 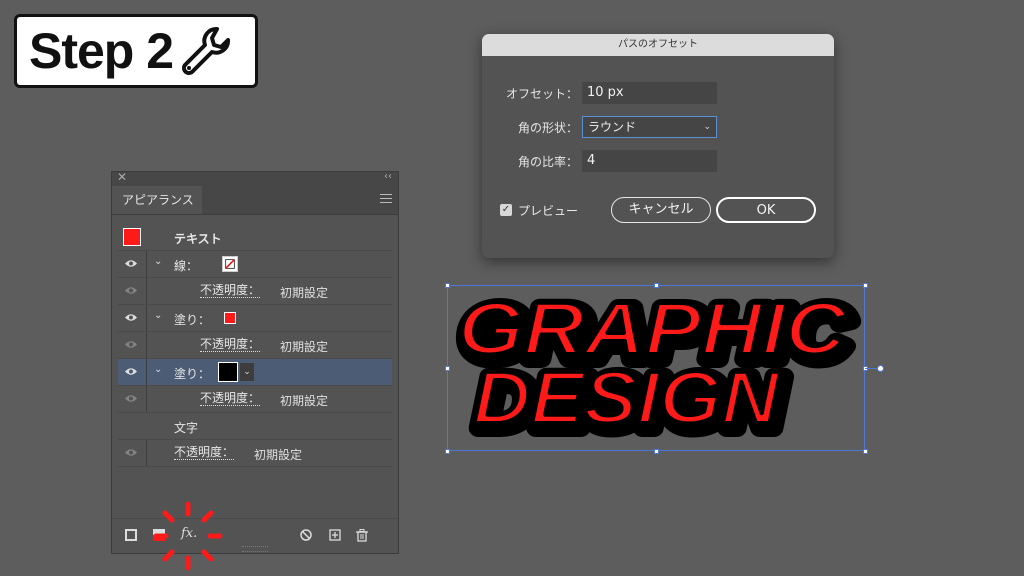 What do you see at coordinates (547, 162) in the screenshot?
I see `miter-label: 角の比率：` at bounding box center [547, 162].